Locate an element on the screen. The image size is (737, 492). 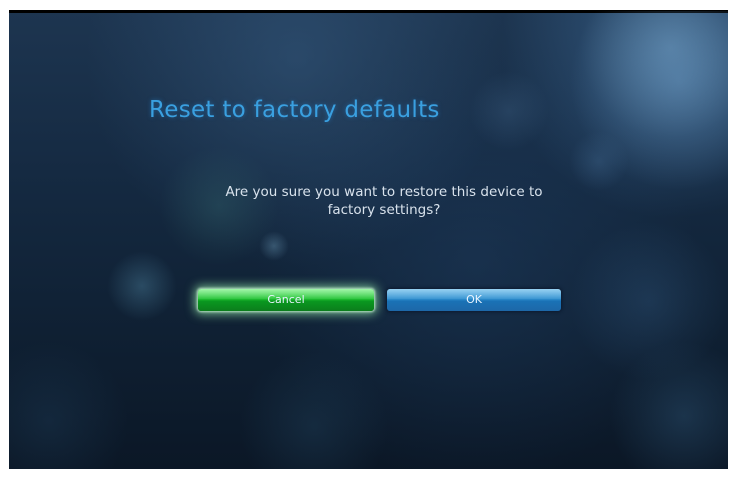
screen-top-edge is located at coordinates (368, 12).